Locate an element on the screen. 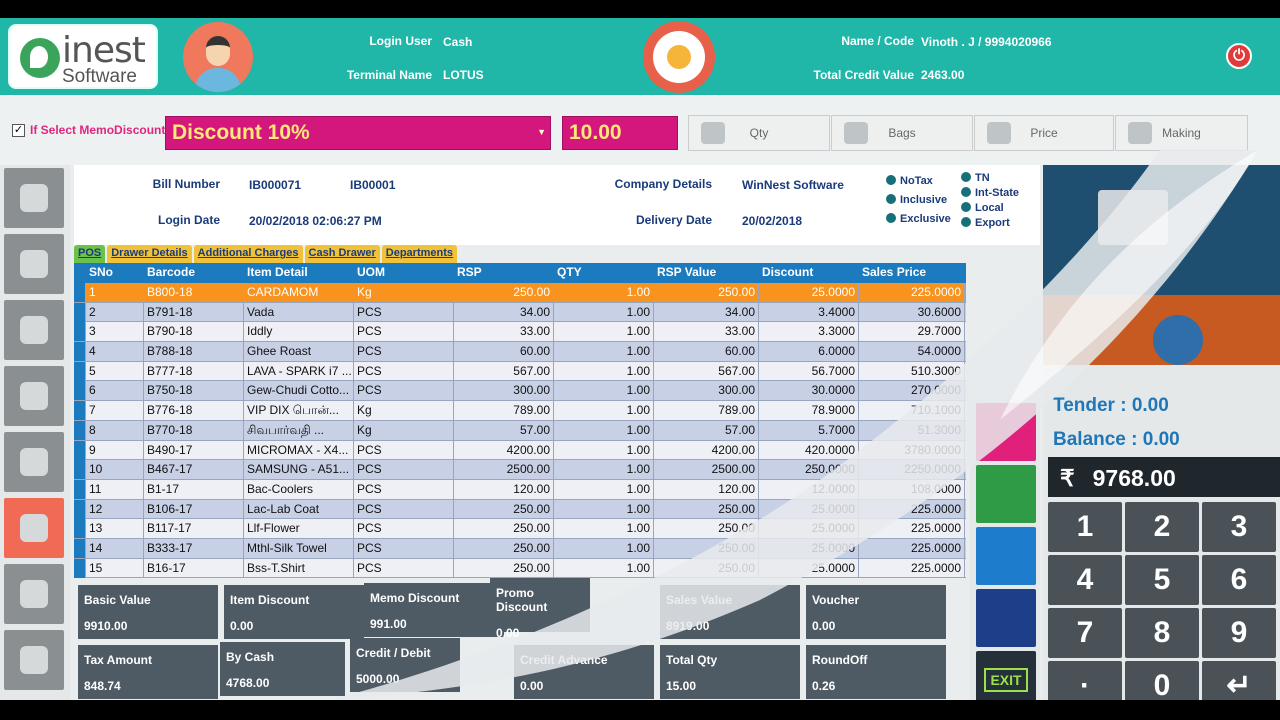  table-cell: Kg is located at coordinates (404, 430).